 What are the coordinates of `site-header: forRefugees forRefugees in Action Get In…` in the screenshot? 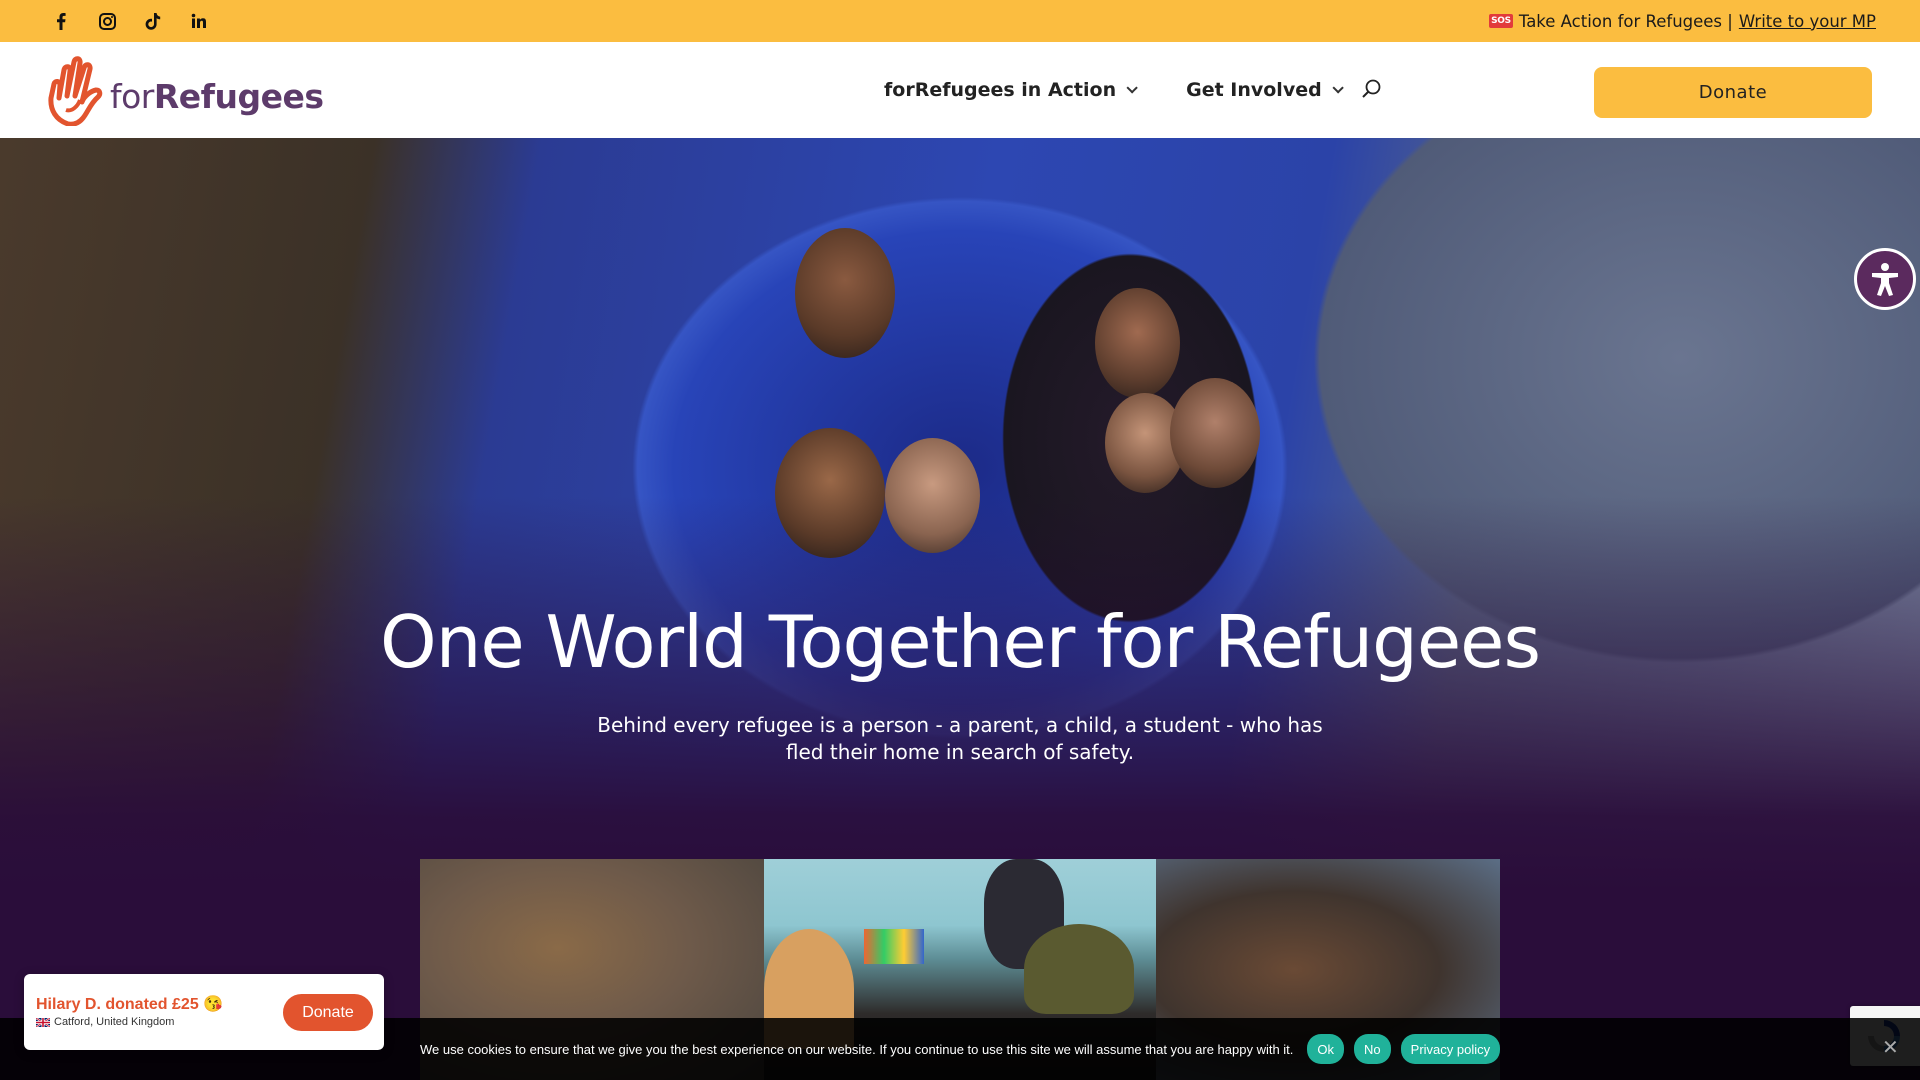 It's located at (960, 90).